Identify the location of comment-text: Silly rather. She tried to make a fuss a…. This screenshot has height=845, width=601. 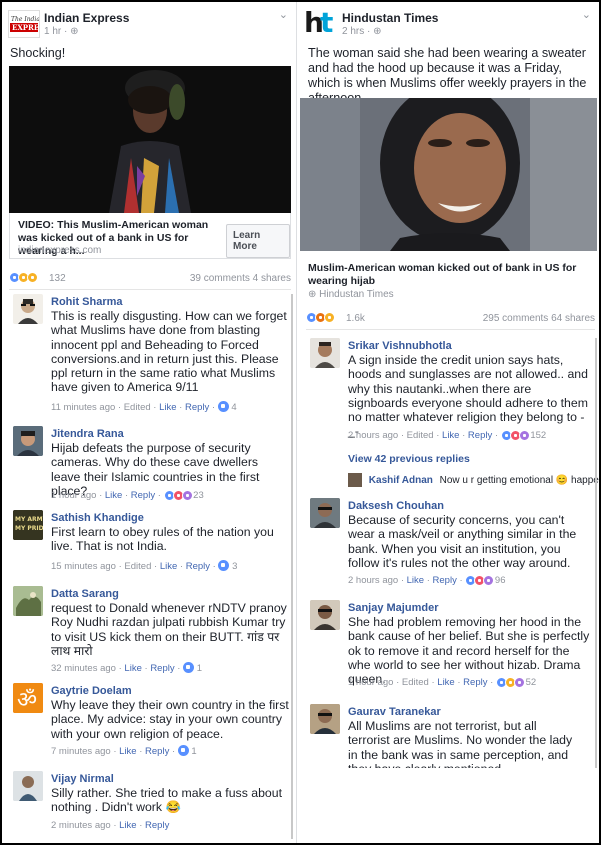
(167, 800).